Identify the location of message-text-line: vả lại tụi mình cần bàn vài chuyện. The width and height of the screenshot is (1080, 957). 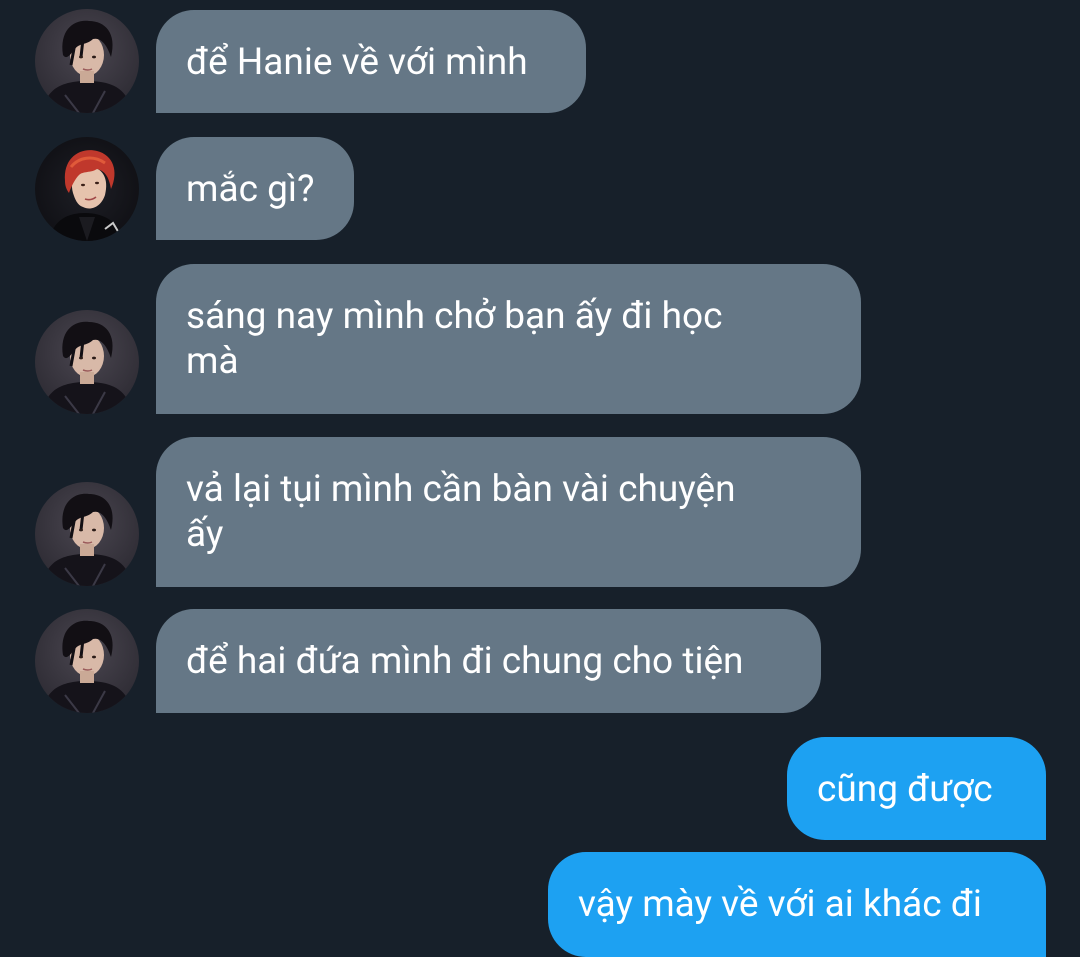
(461, 489).